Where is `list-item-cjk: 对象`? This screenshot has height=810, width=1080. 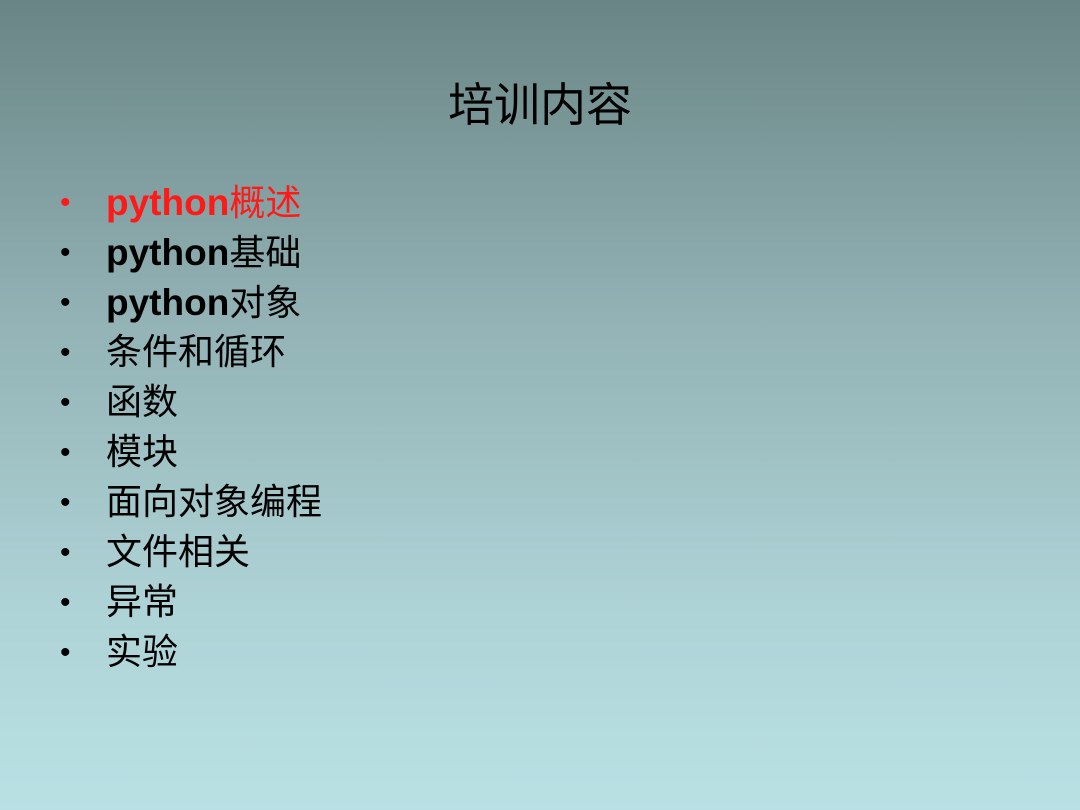
list-item-cjk: 对象 is located at coordinates (265, 303).